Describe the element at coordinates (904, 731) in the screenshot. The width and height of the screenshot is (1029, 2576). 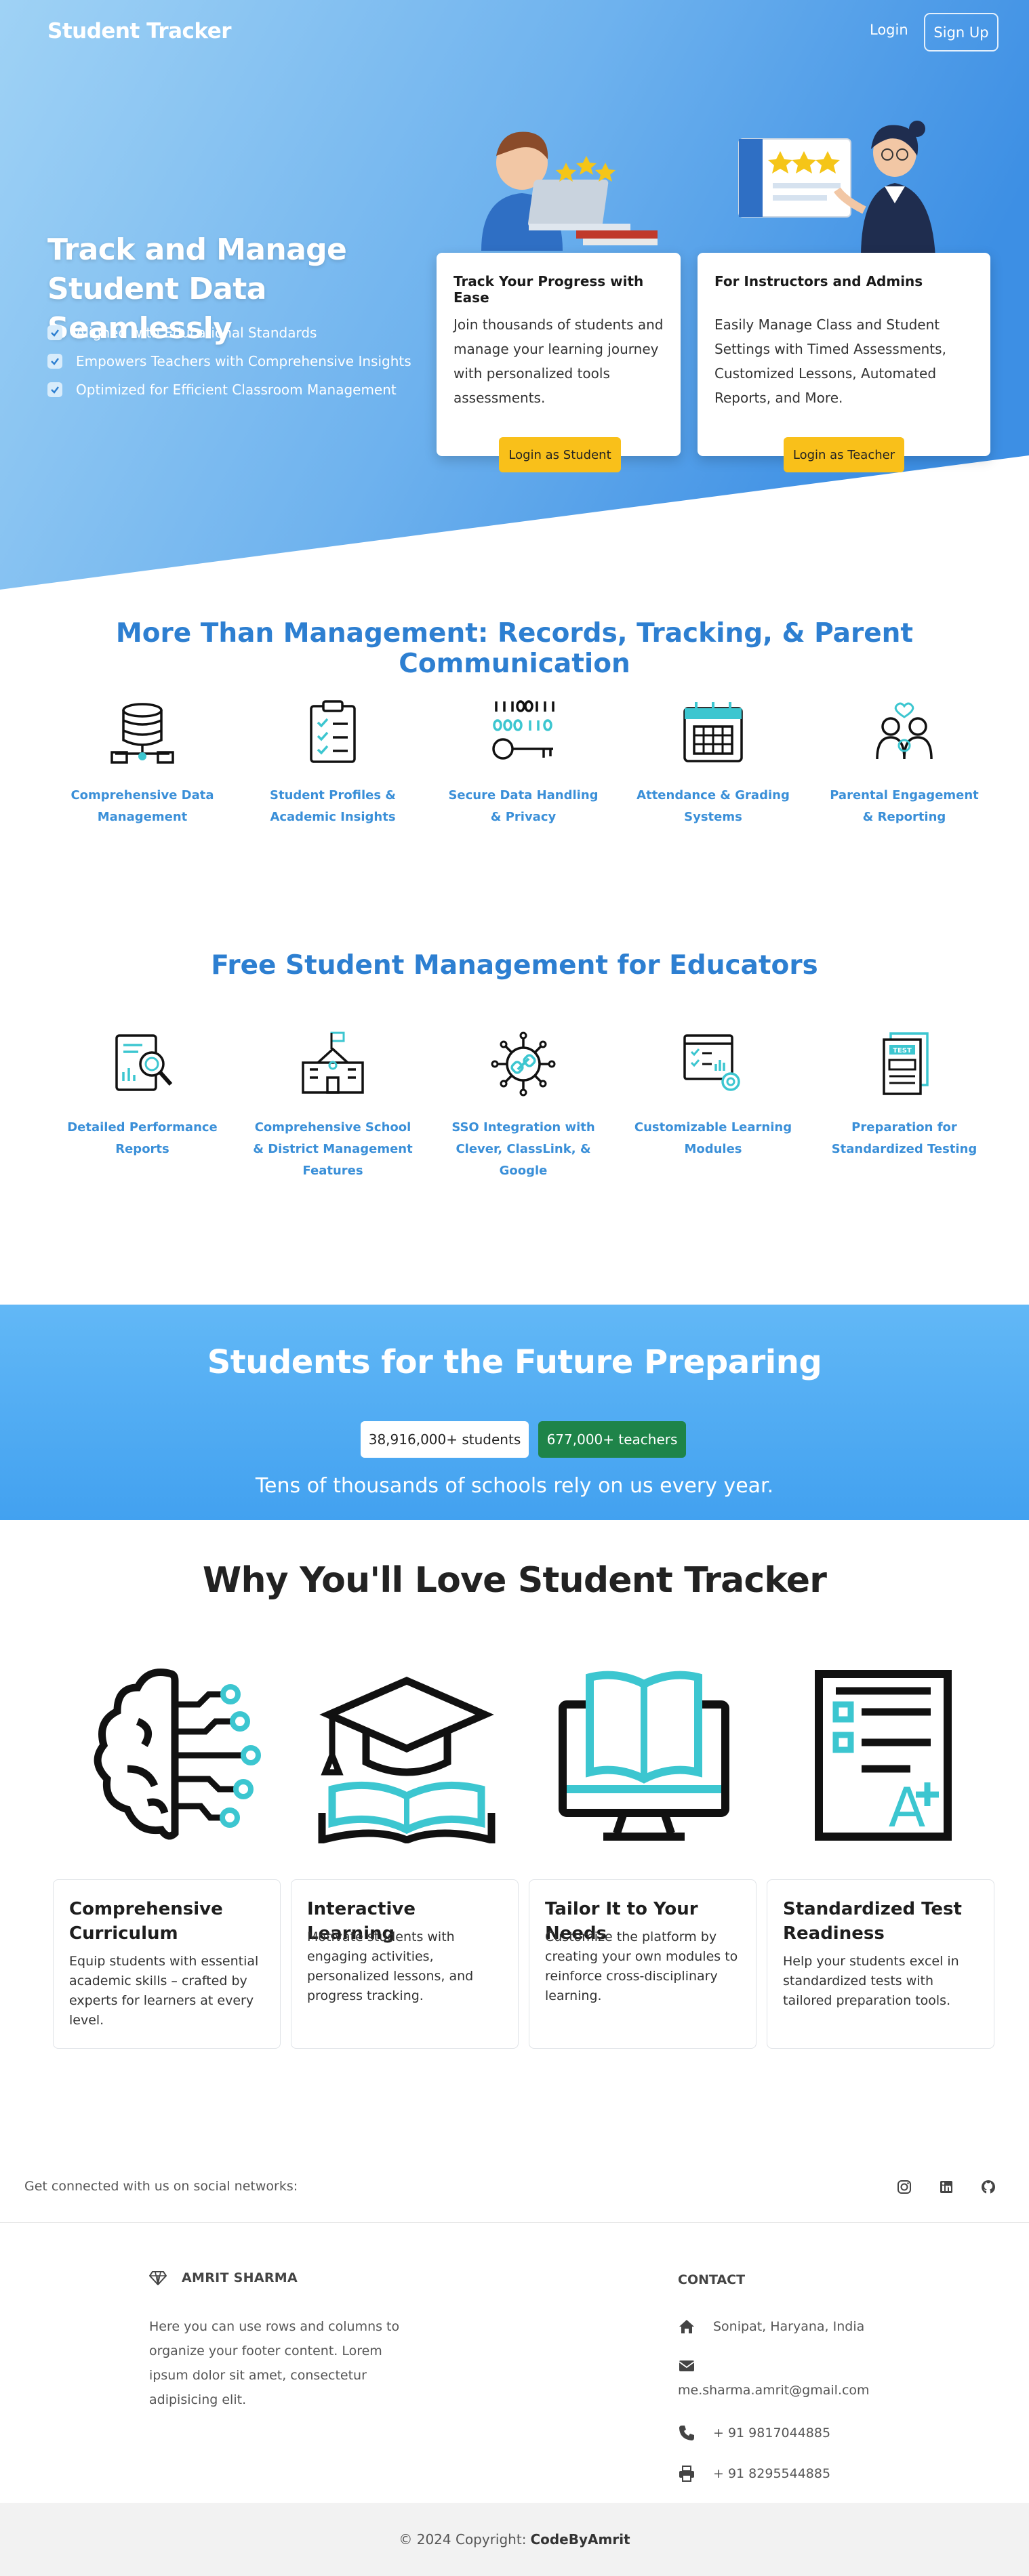
I see `parents-icon` at that location.